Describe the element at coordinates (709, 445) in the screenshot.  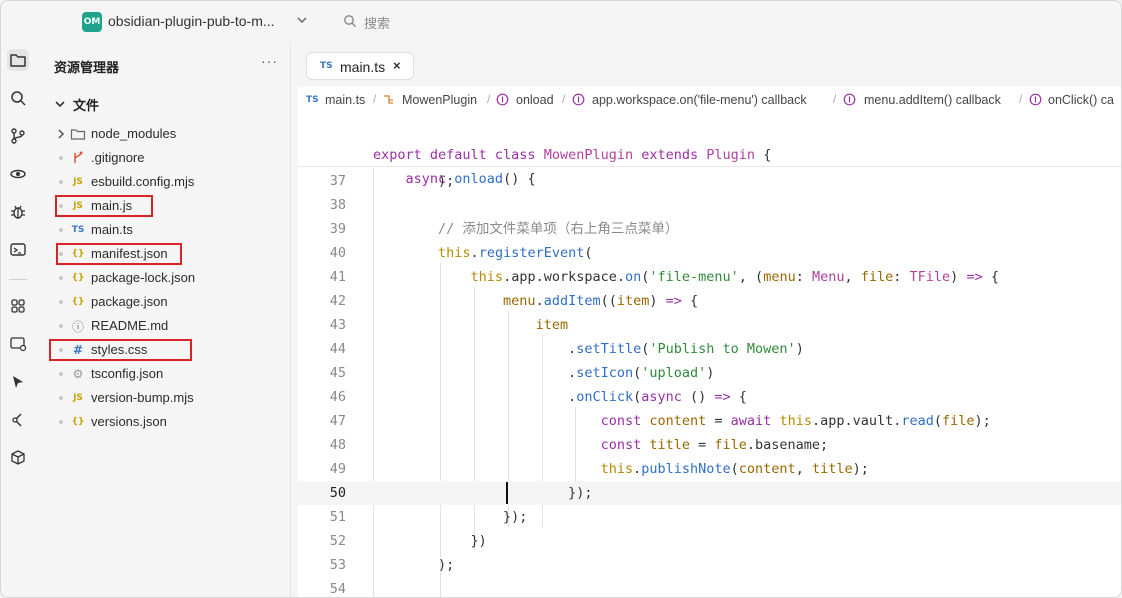
I see `code-line: 48 const title = file.basename;` at that location.